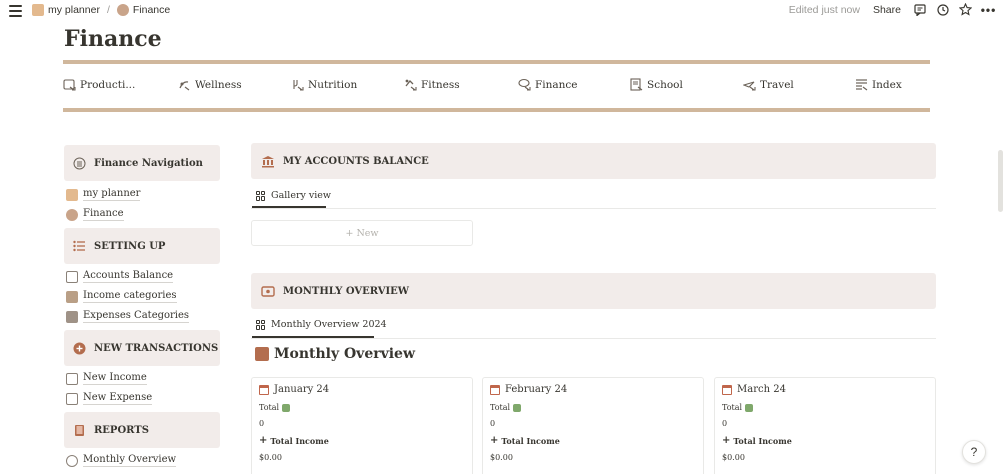  Describe the element at coordinates (362, 425) in the screenshot. I see `month-card-january: January 24 Total 0 + Total Income $0.00` at that location.